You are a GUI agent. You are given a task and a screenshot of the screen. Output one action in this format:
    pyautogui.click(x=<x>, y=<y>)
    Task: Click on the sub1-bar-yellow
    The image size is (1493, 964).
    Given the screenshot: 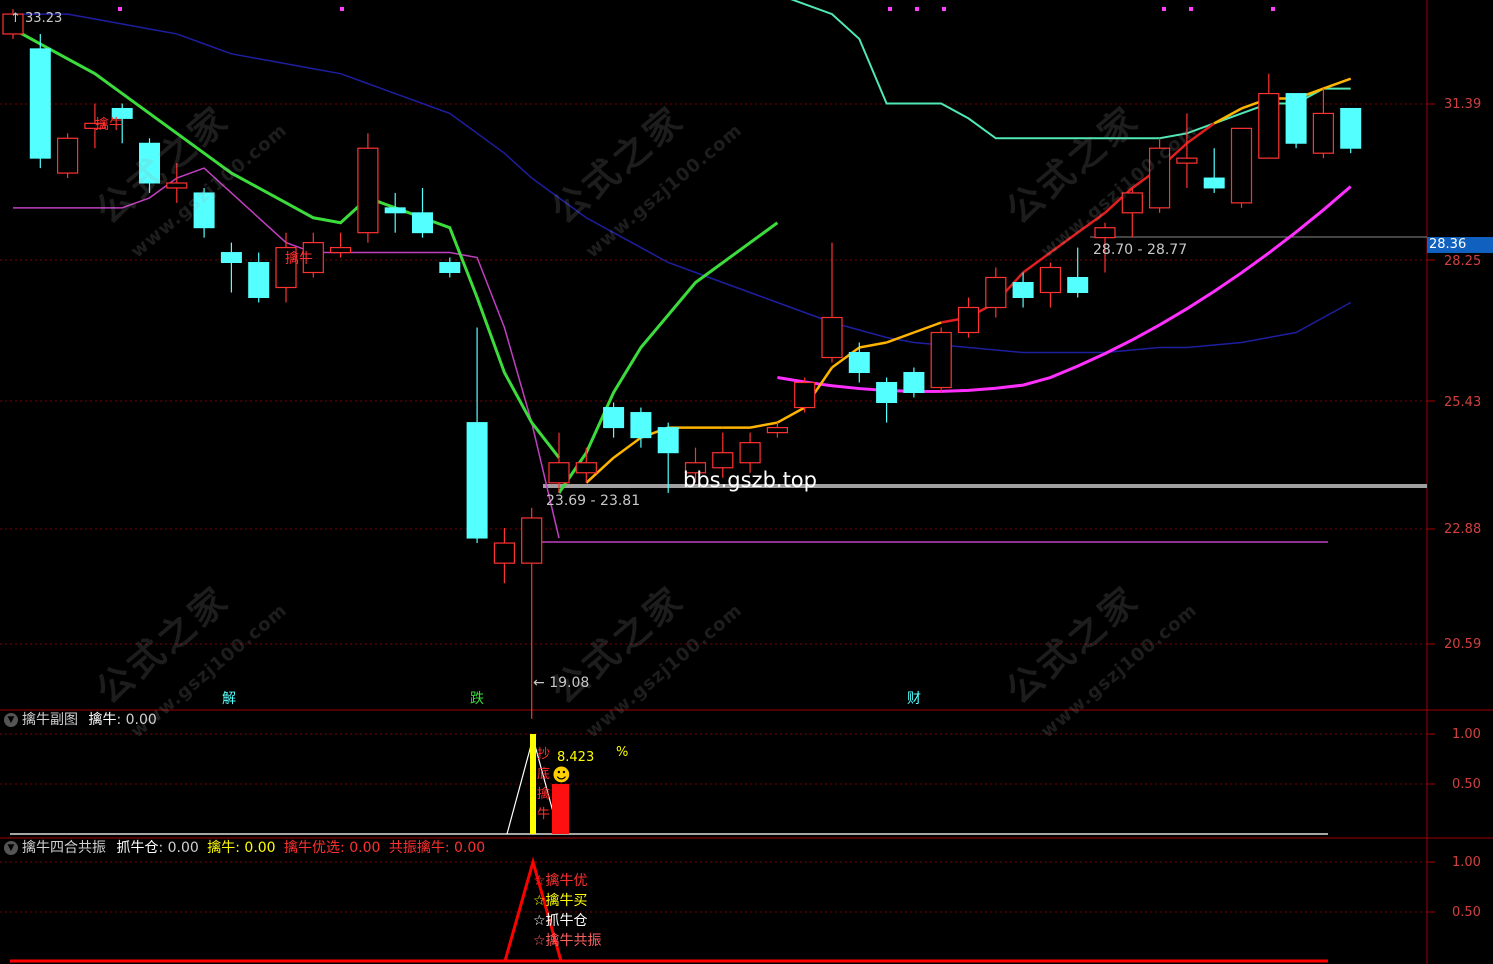 What is the action you would take?
    pyautogui.click(x=533, y=784)
    